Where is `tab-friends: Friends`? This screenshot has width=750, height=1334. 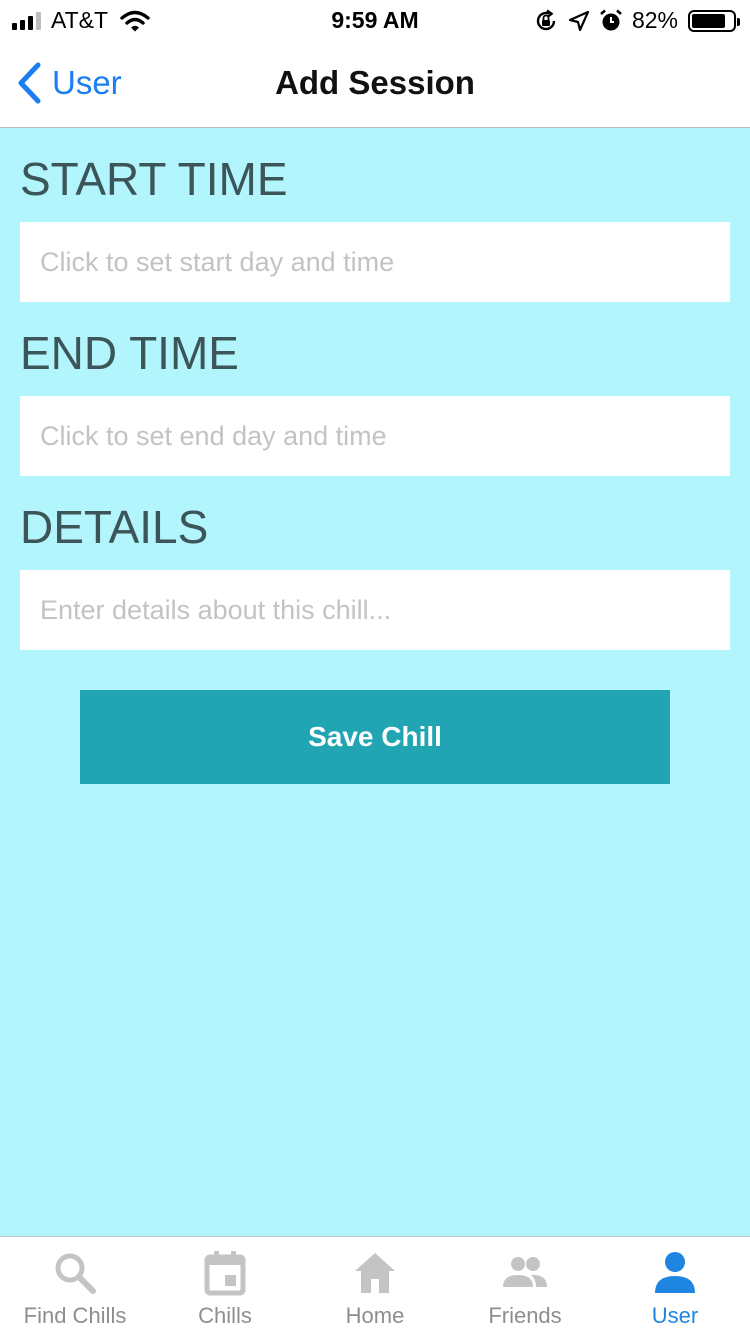
tab-friends: Friends is located at coordinates (525, 1285).